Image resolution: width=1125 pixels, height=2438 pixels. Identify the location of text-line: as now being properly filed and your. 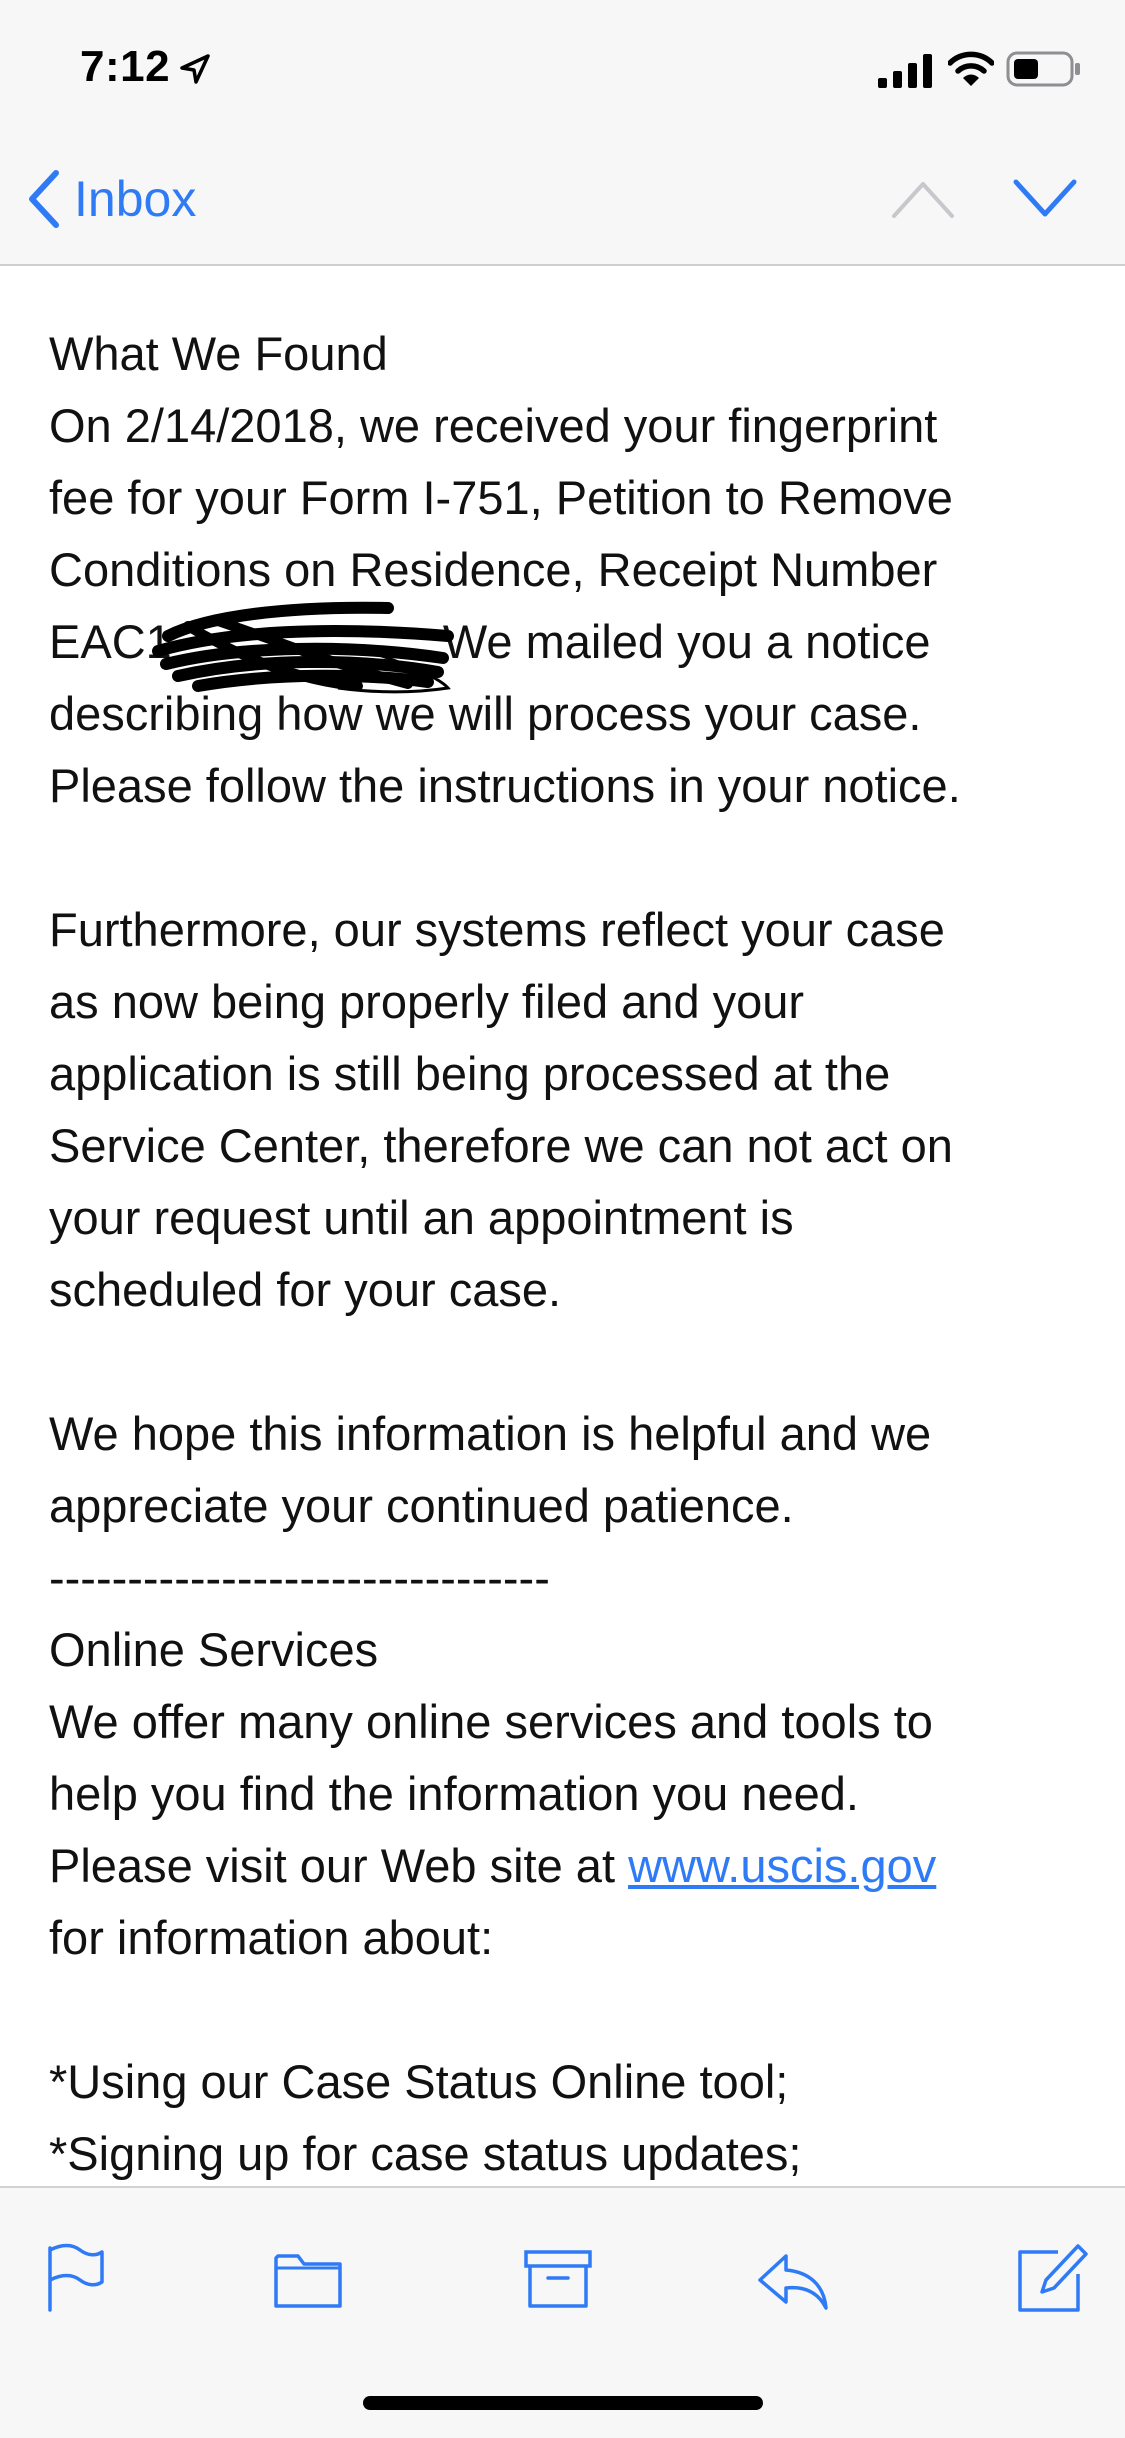
(427, 1001).